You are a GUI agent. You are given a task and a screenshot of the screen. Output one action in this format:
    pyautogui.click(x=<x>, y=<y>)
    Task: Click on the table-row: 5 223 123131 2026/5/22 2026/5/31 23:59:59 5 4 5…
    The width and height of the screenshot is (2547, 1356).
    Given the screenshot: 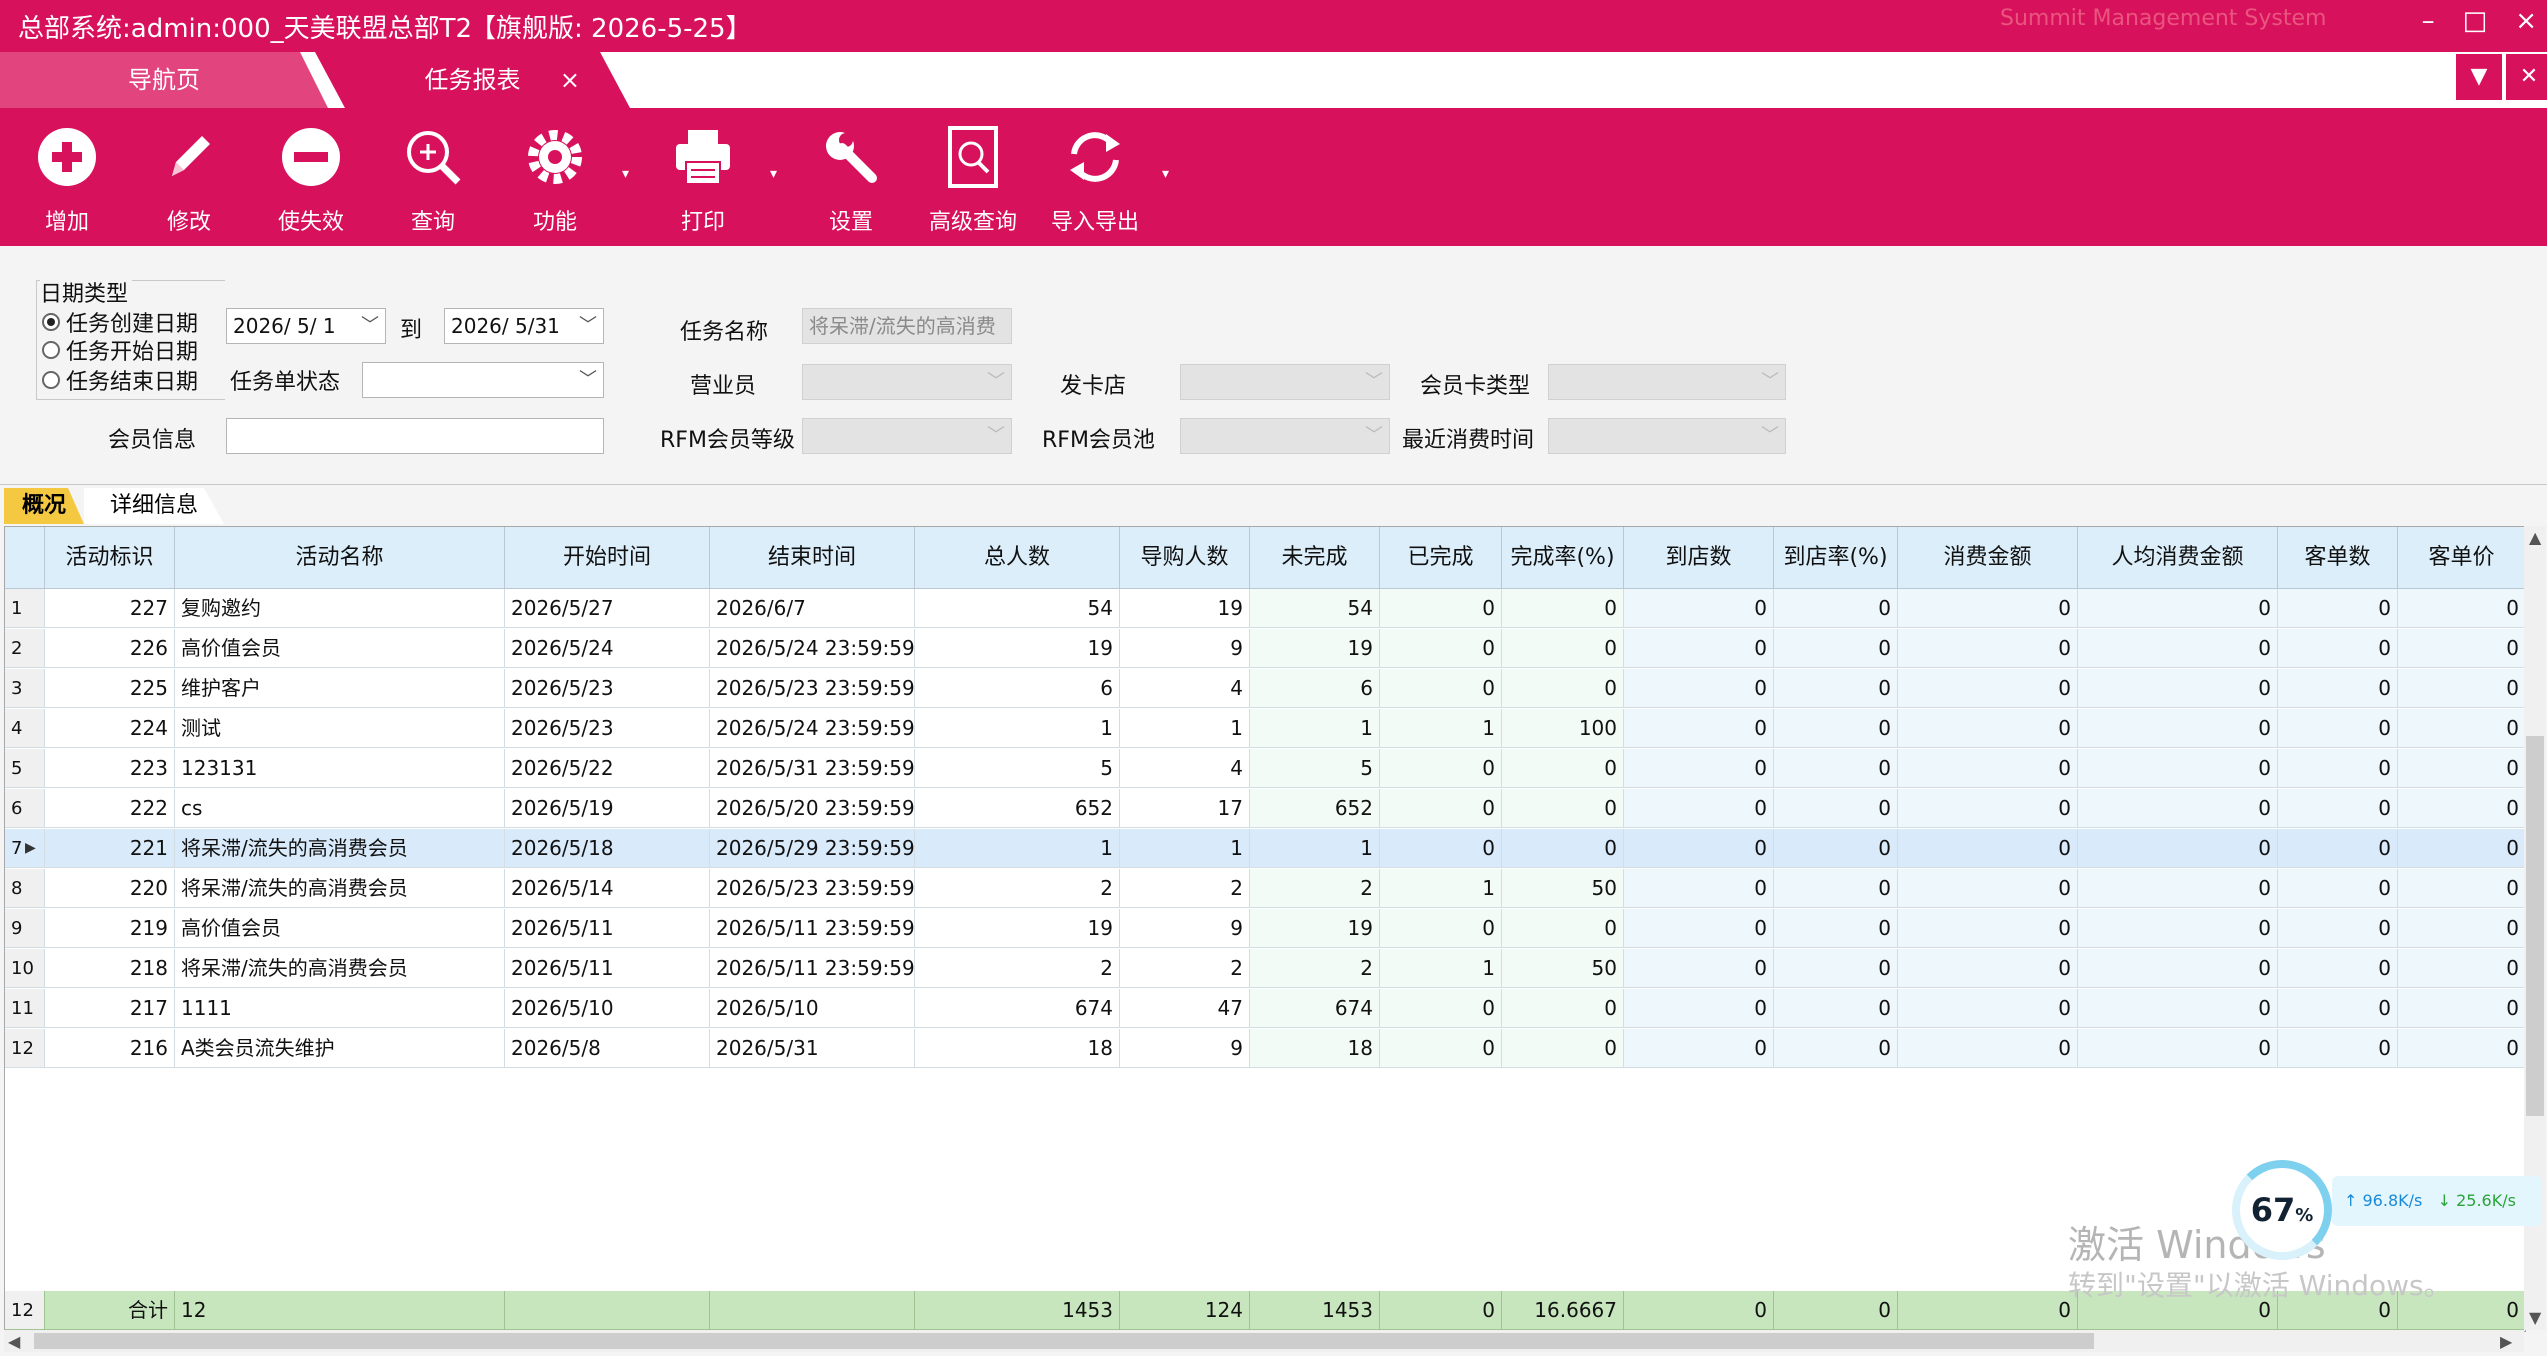 What is the action you would take?
    pyautogui.click(x=1265, y=768)
    